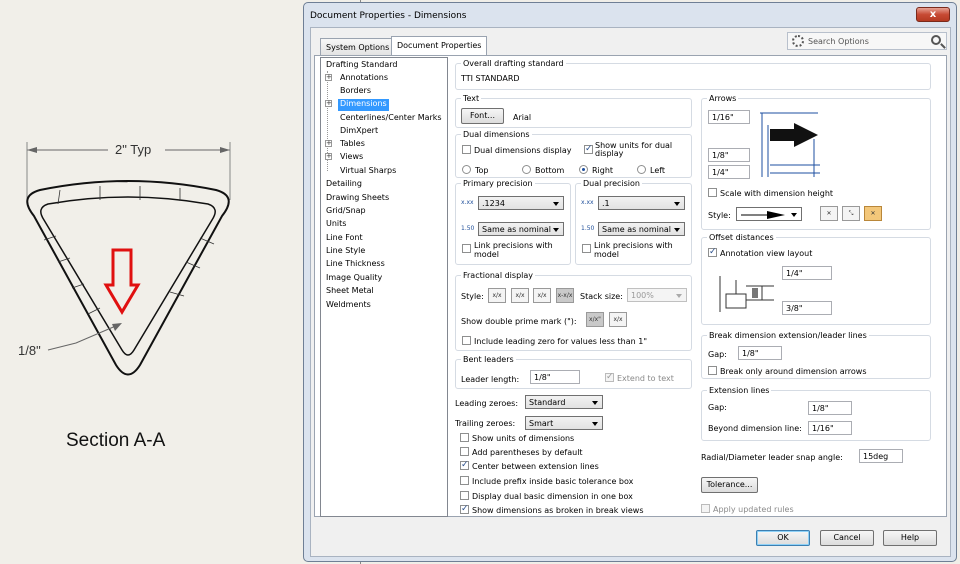 This screenshot has width=960, height=564. I want to click on tree-item-dimensions: Dimensions, so click(363, 105).